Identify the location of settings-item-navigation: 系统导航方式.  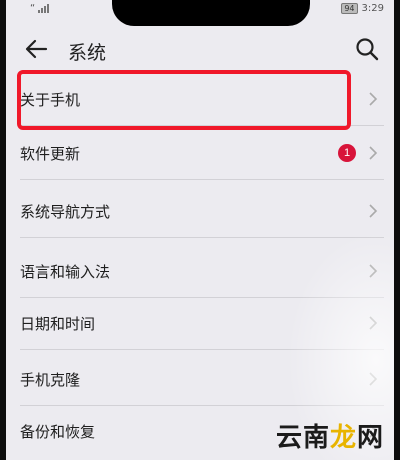
(200, 212).